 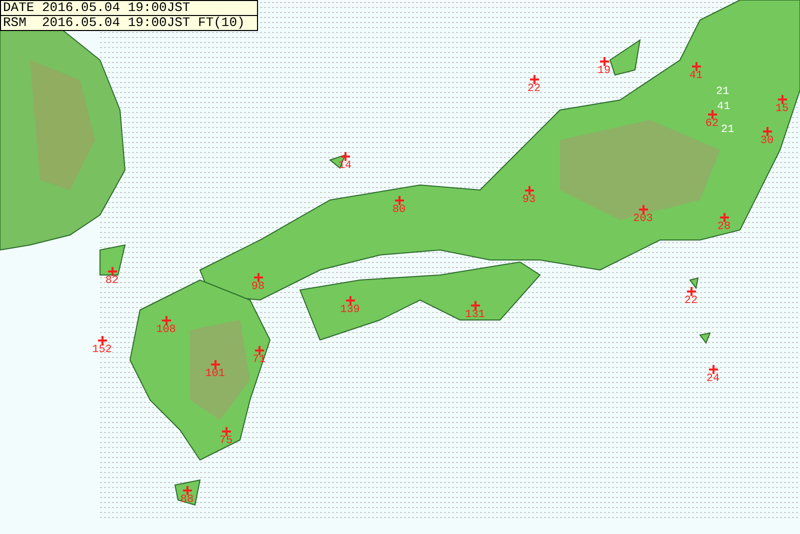 I want to click on contour-label: 41, so click(x=723, y=107).